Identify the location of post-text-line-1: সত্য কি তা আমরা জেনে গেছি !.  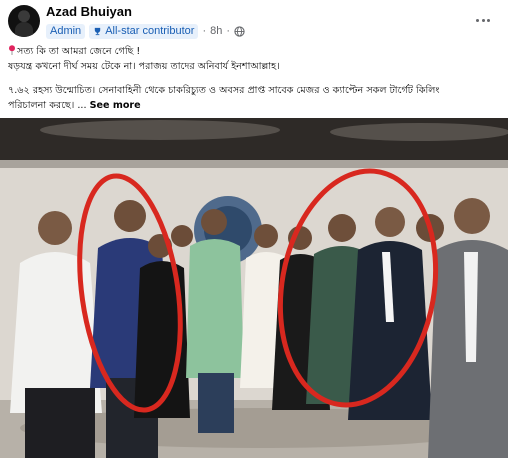
(254, 51).